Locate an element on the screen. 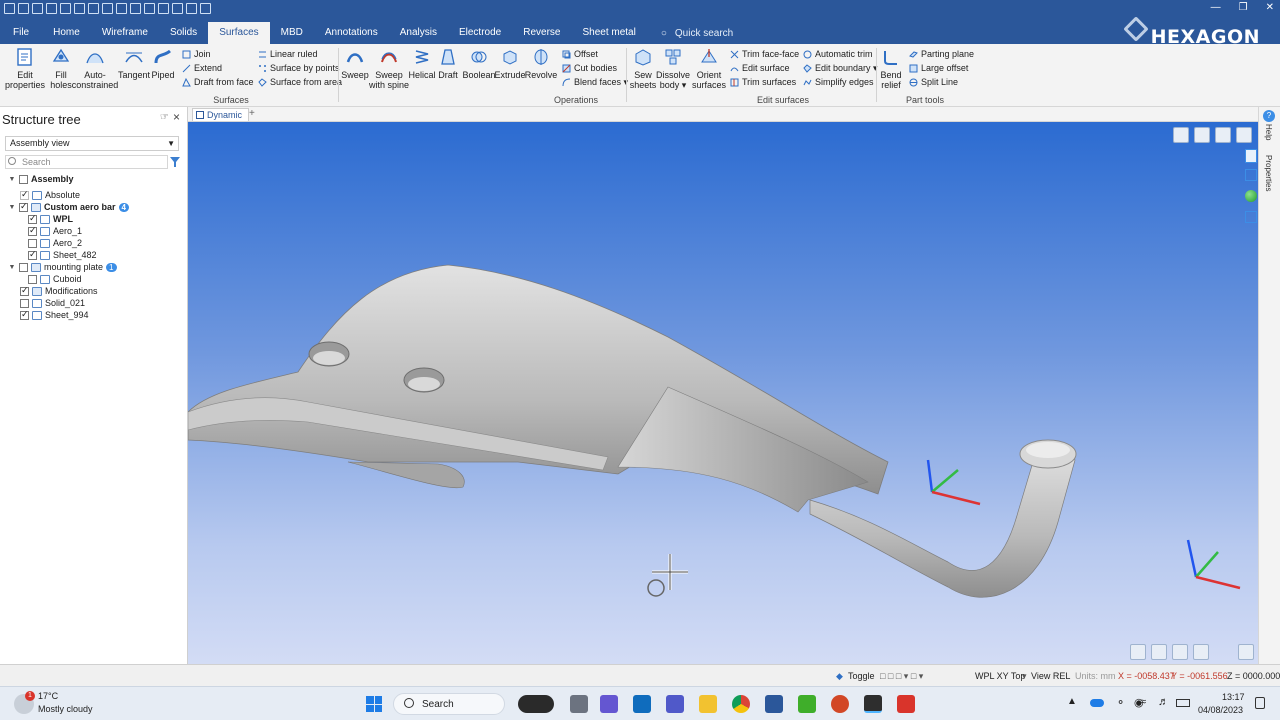 This screenshot has height=720, width=1280. help-icon: ? is located at coordinates (1269, 116).